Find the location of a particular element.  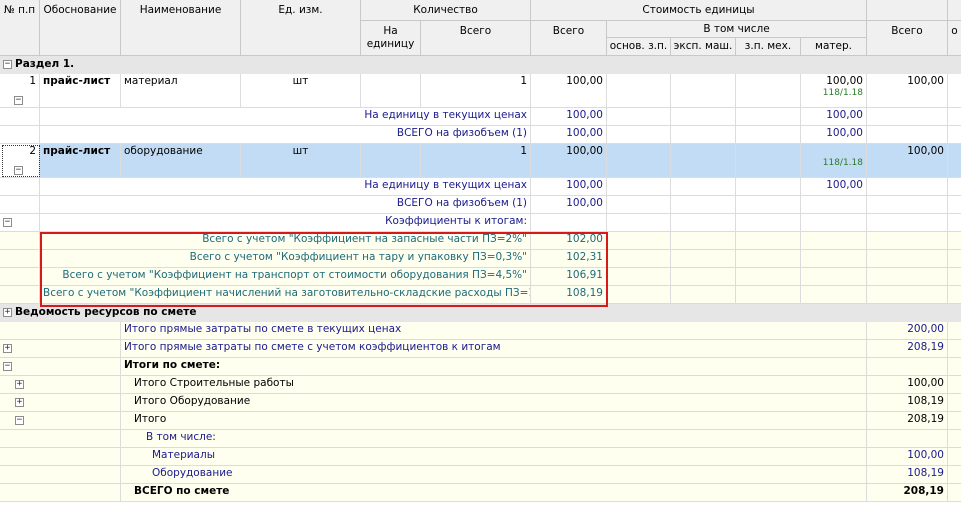

sub-osn-zp is located at coordinates (639, 187).